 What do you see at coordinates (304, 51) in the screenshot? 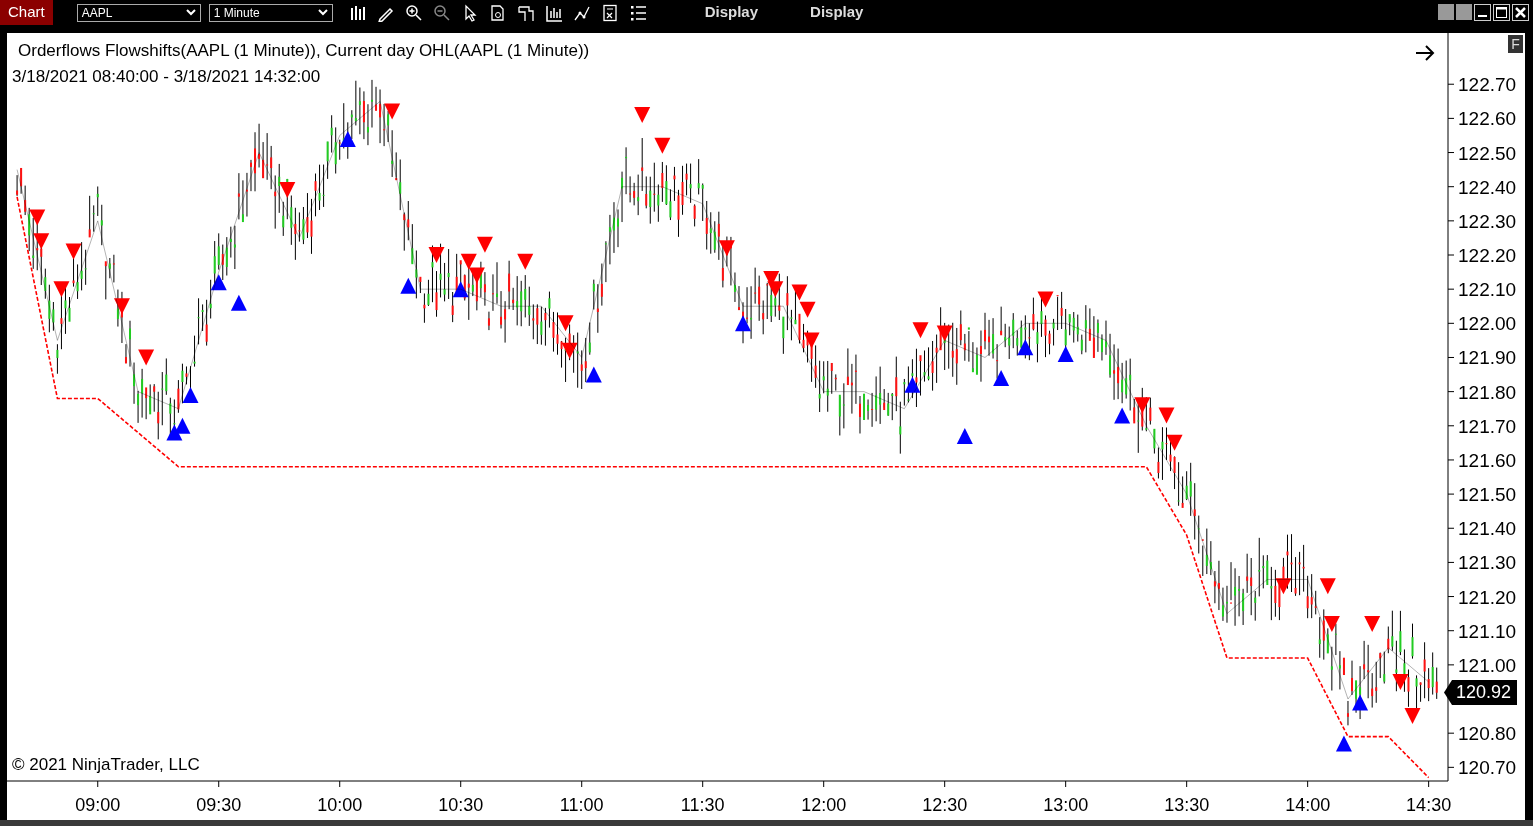
I see `chart-title: Orderflows Flowshifts(AAPL (1 Minute)), Current day OHL(AAPL (1 Minute))` at bounding box center [304, 51].